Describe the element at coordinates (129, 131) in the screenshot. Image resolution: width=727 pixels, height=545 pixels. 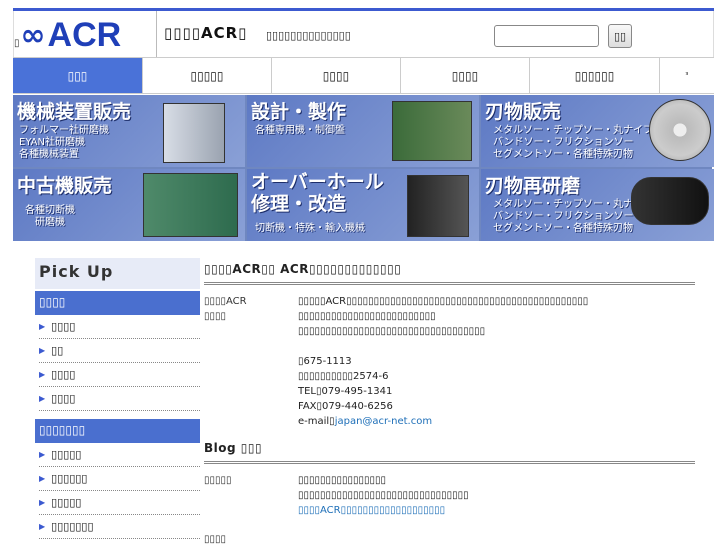
I see `banner-tile-machine-sales: 機械装置販売 フォルマー社研磨機 EYAN社研磨機 各種機械装置` at that location.